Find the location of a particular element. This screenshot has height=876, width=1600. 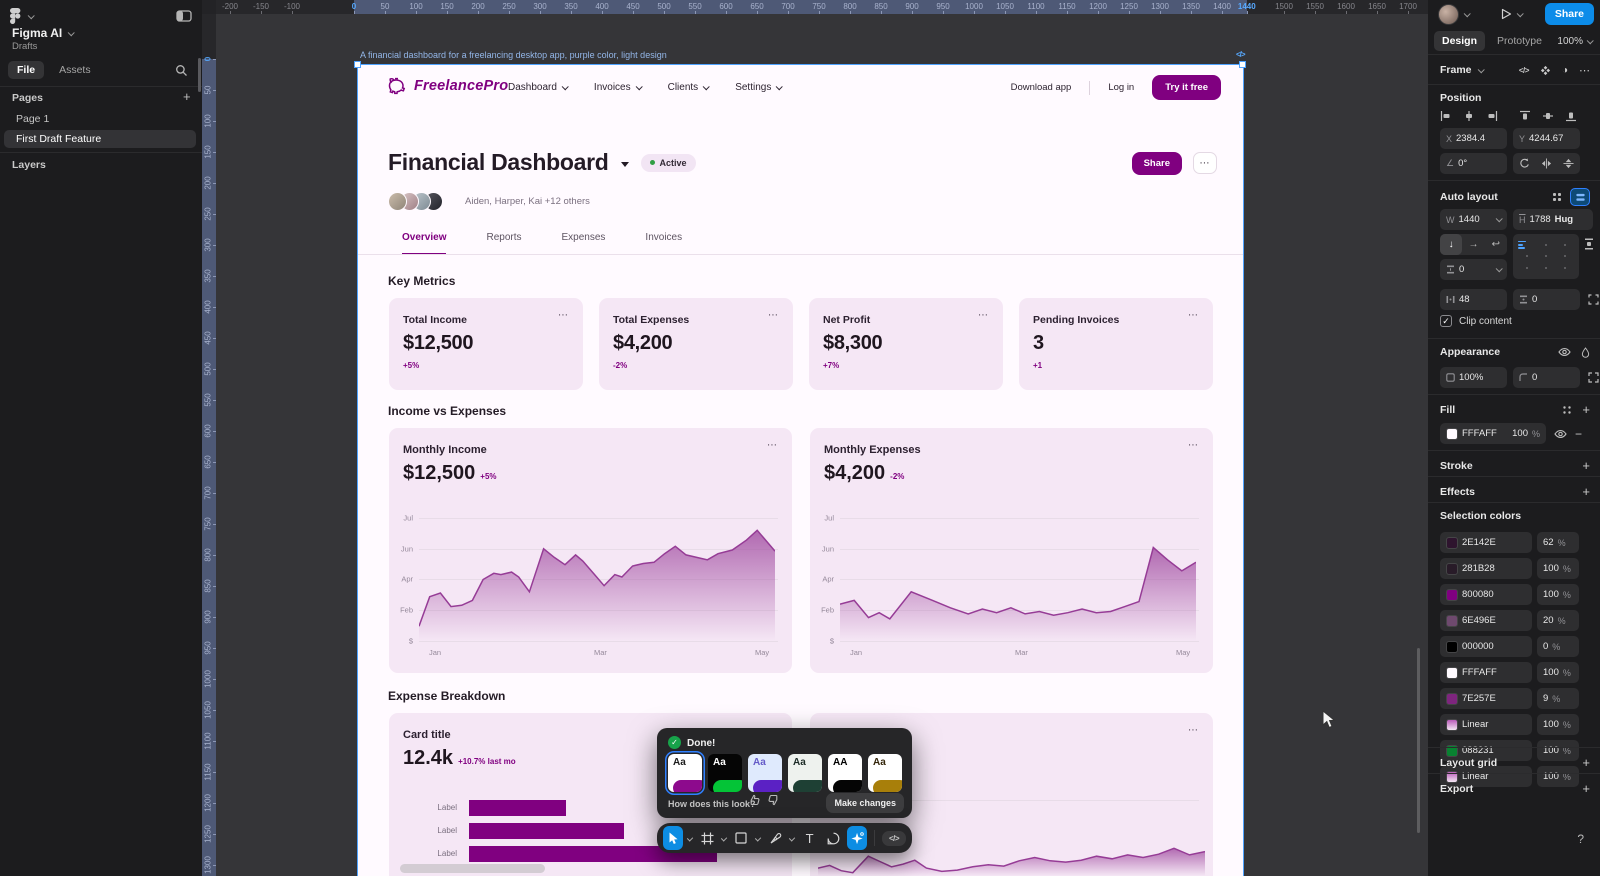

selection-color-swatch: 2E142E is located at coordinates (1486, 542).